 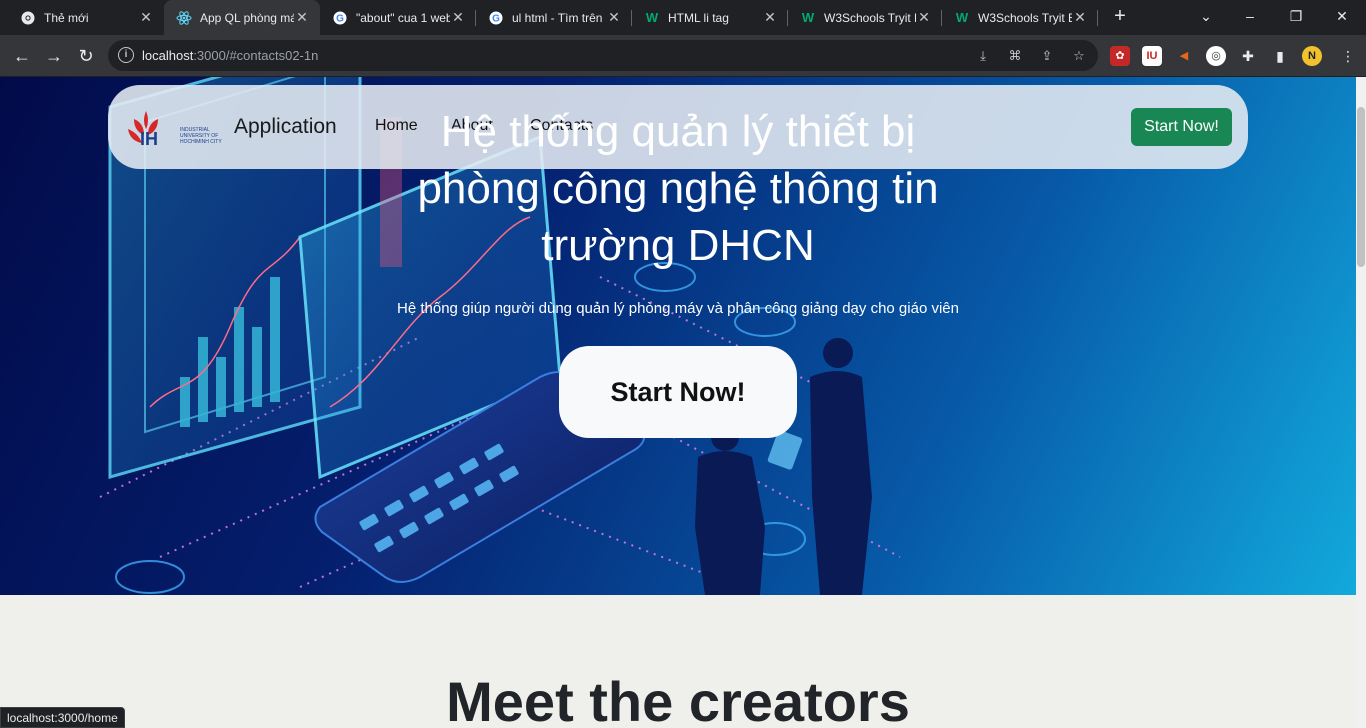 I want to click on tab-tryit-2: W W3Schools Tryit Editor ✕, so click(x=1020, y=17).